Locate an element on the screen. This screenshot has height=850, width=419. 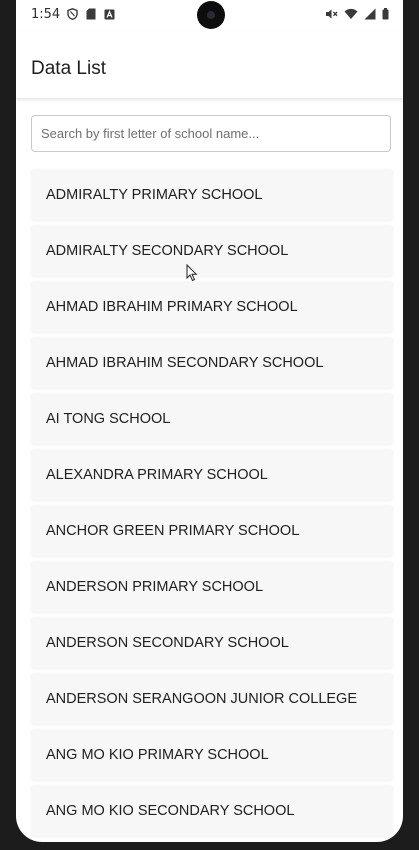
list-item-label: AHMAD IBRAHIM PRIMARY SCHOOL is located at coordinates (172, 306).